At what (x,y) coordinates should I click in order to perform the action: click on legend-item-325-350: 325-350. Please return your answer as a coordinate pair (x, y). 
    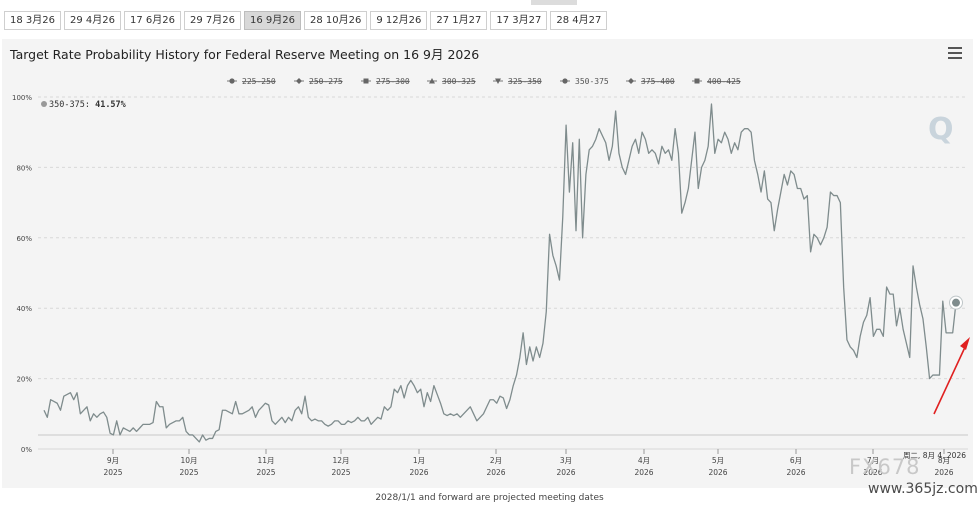
    Looking at the image, I should click on (525, 81).